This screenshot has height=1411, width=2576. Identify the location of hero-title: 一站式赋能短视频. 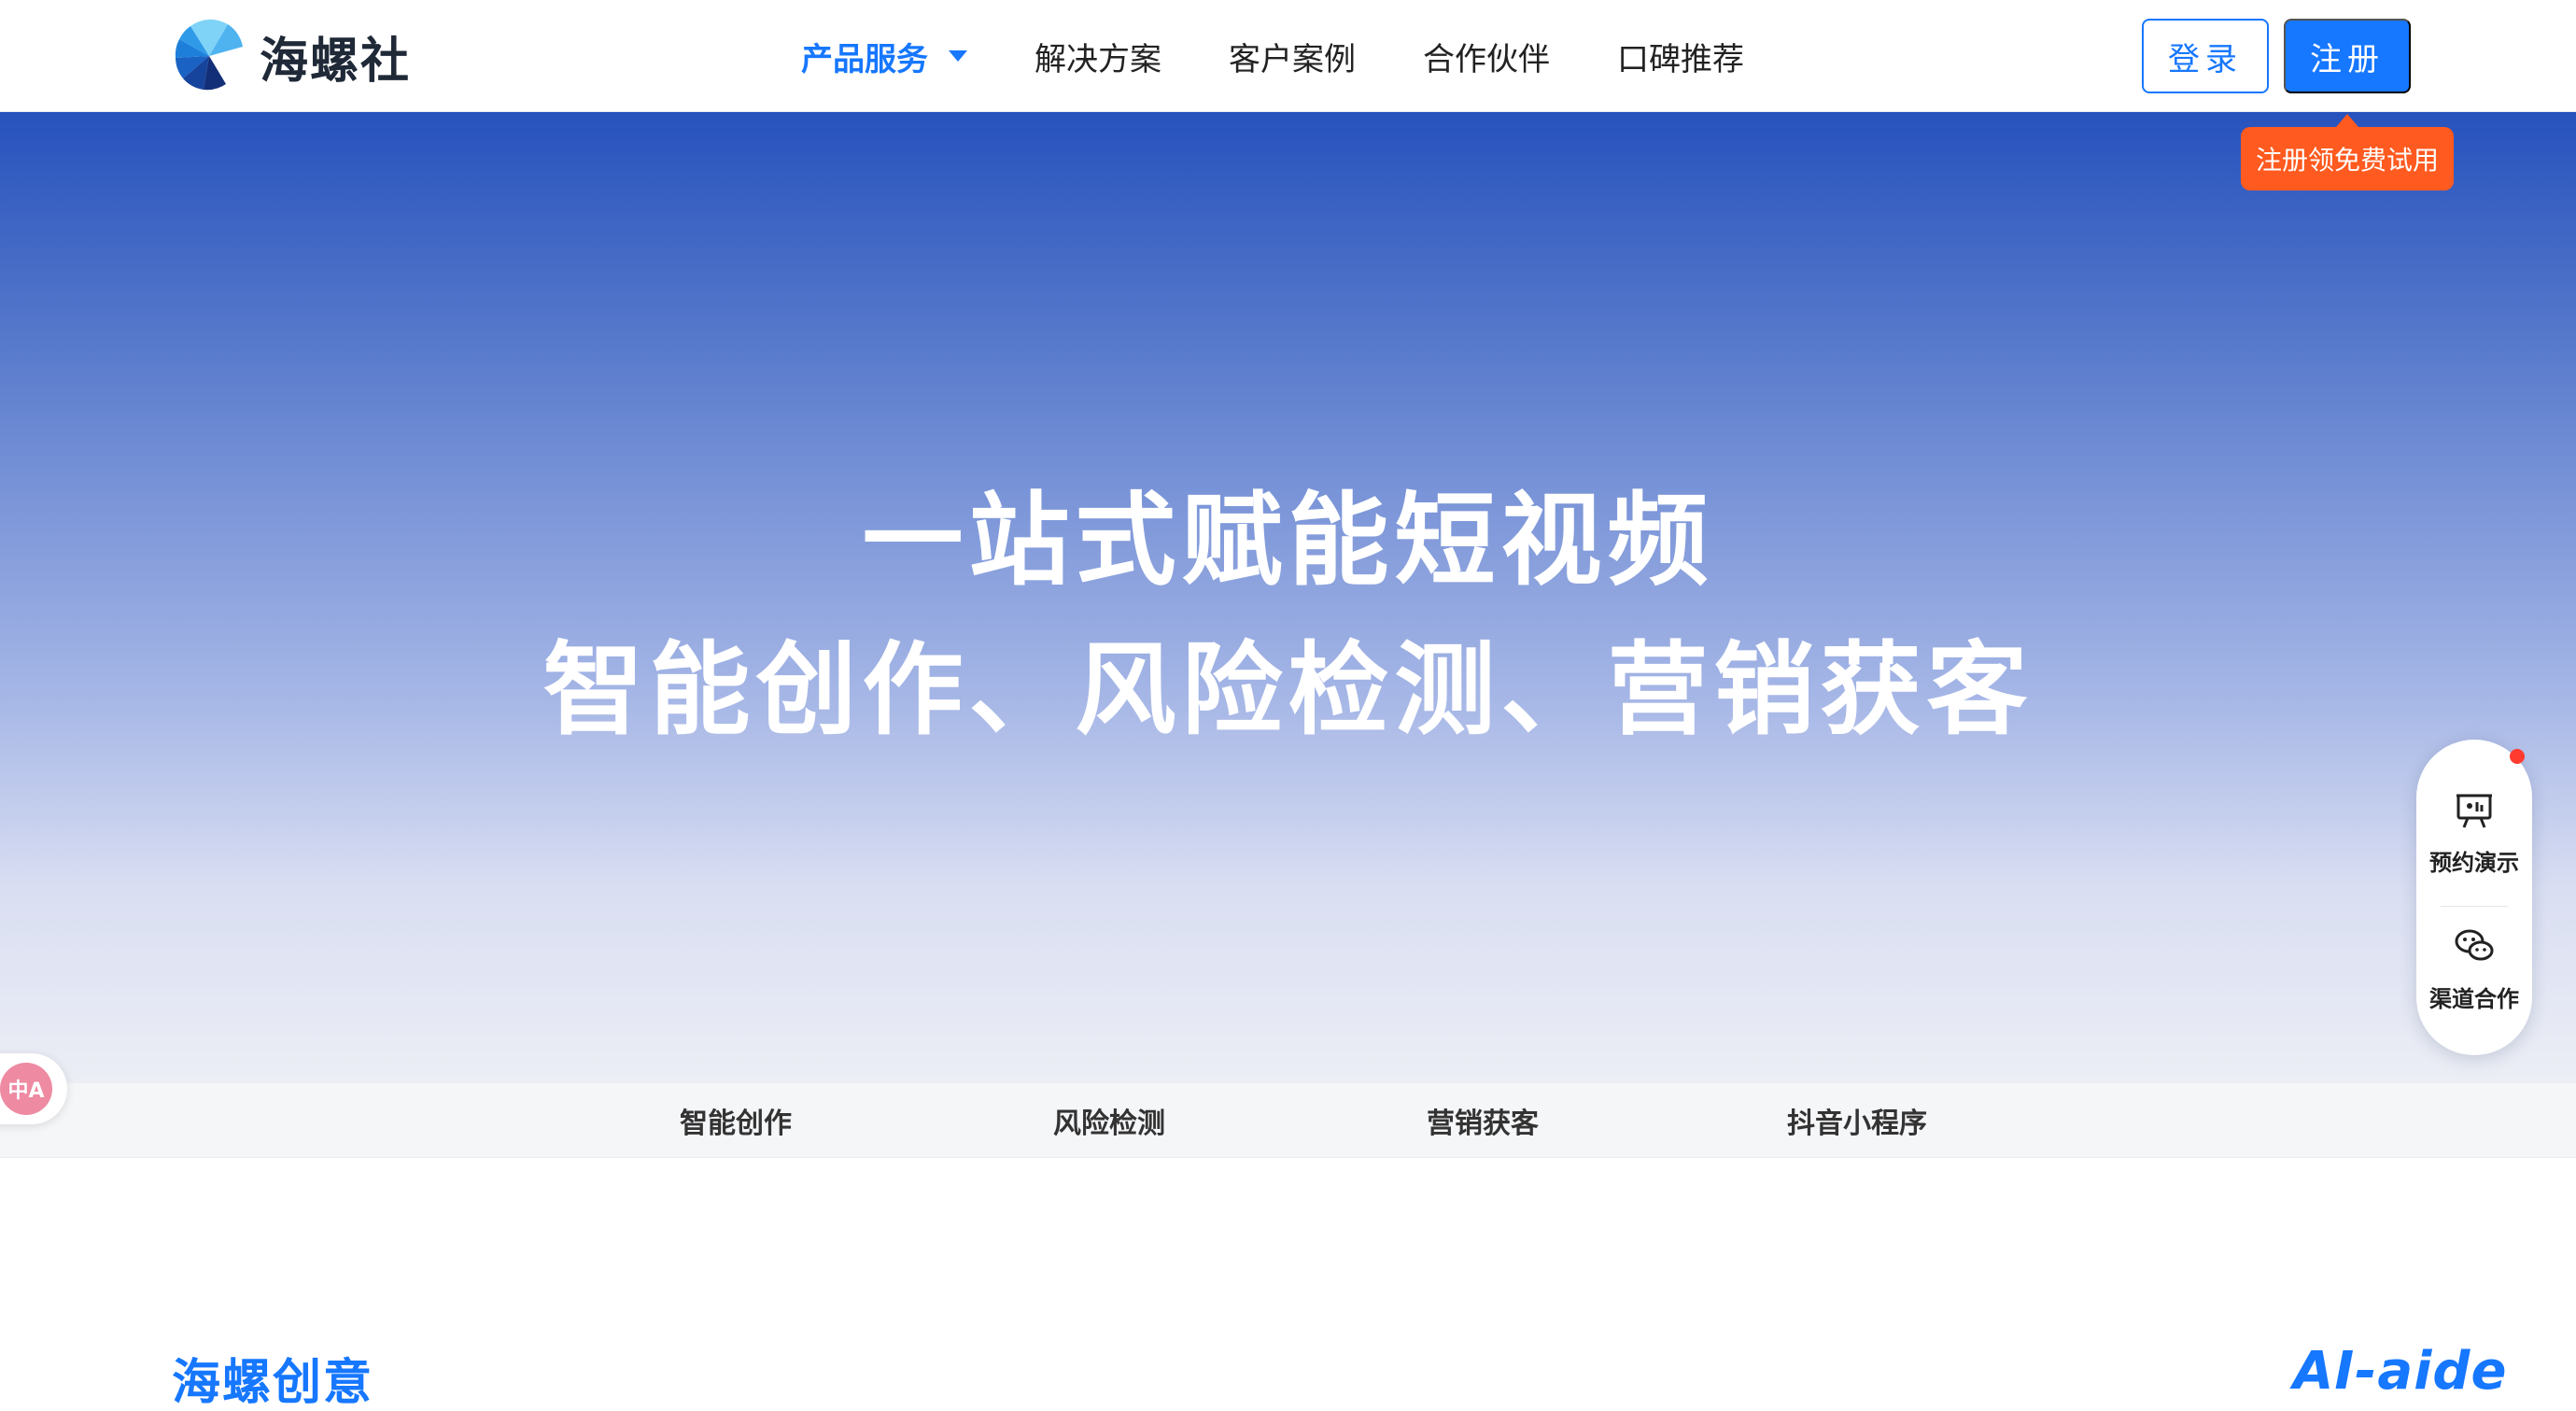
(1288, 541).